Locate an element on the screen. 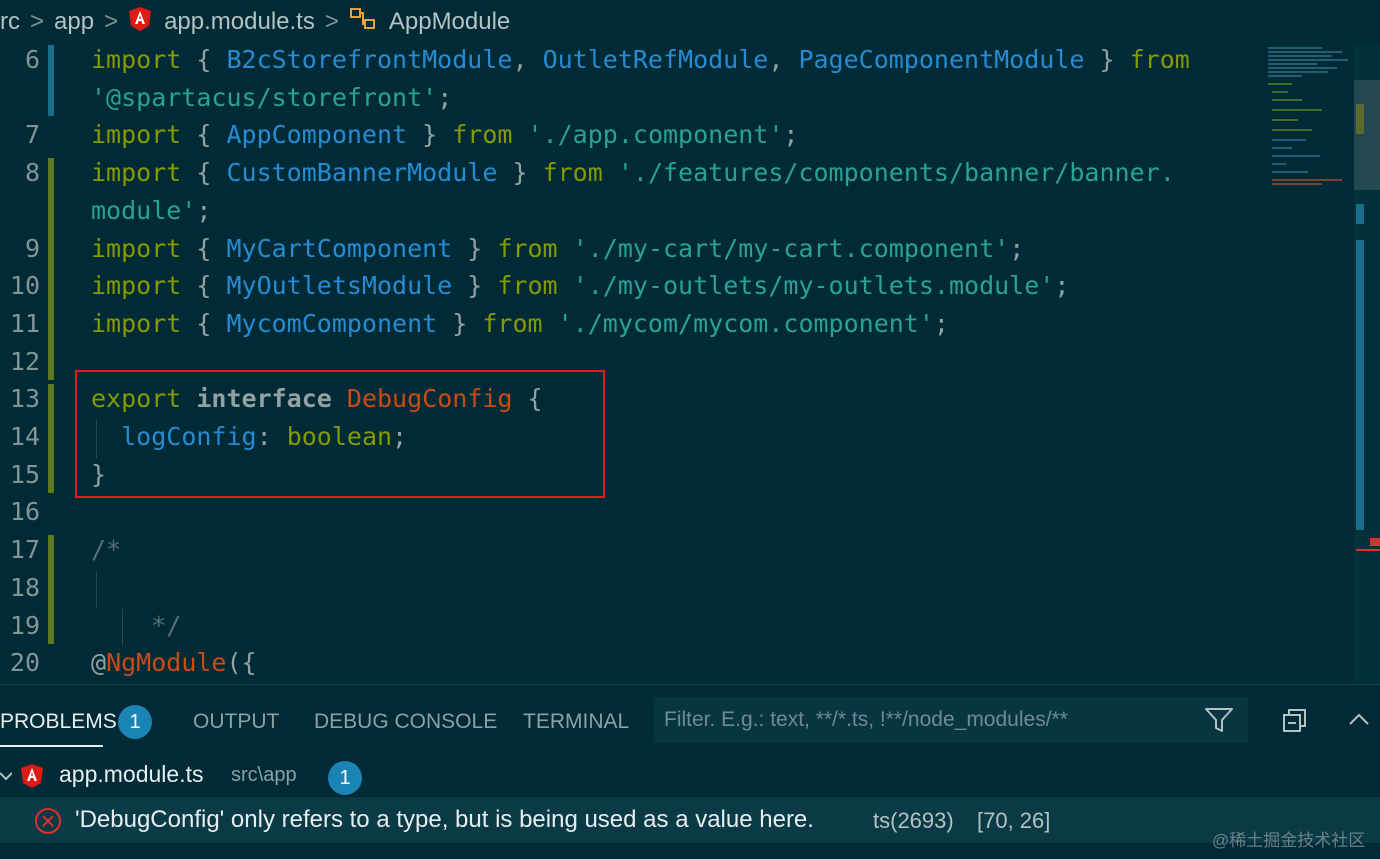 The height and width of the screenshot is (859, 1380). error-icon is located at coordinates (48, 823).